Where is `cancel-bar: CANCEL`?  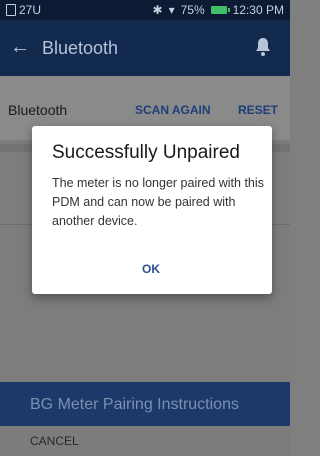
cancel-bar: CANCEL is located at coordinates (145, 441).